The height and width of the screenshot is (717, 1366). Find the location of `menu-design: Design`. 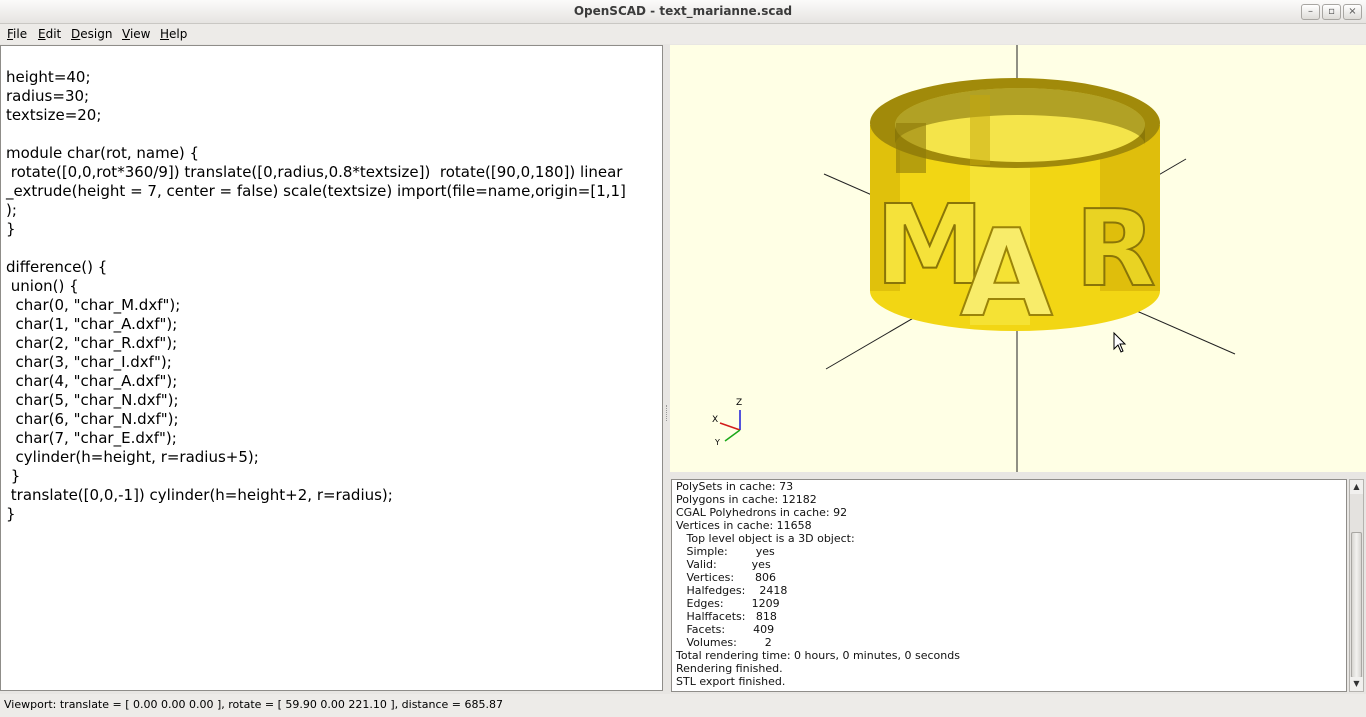

menu-design: Design is located at coordinates (91, 34).